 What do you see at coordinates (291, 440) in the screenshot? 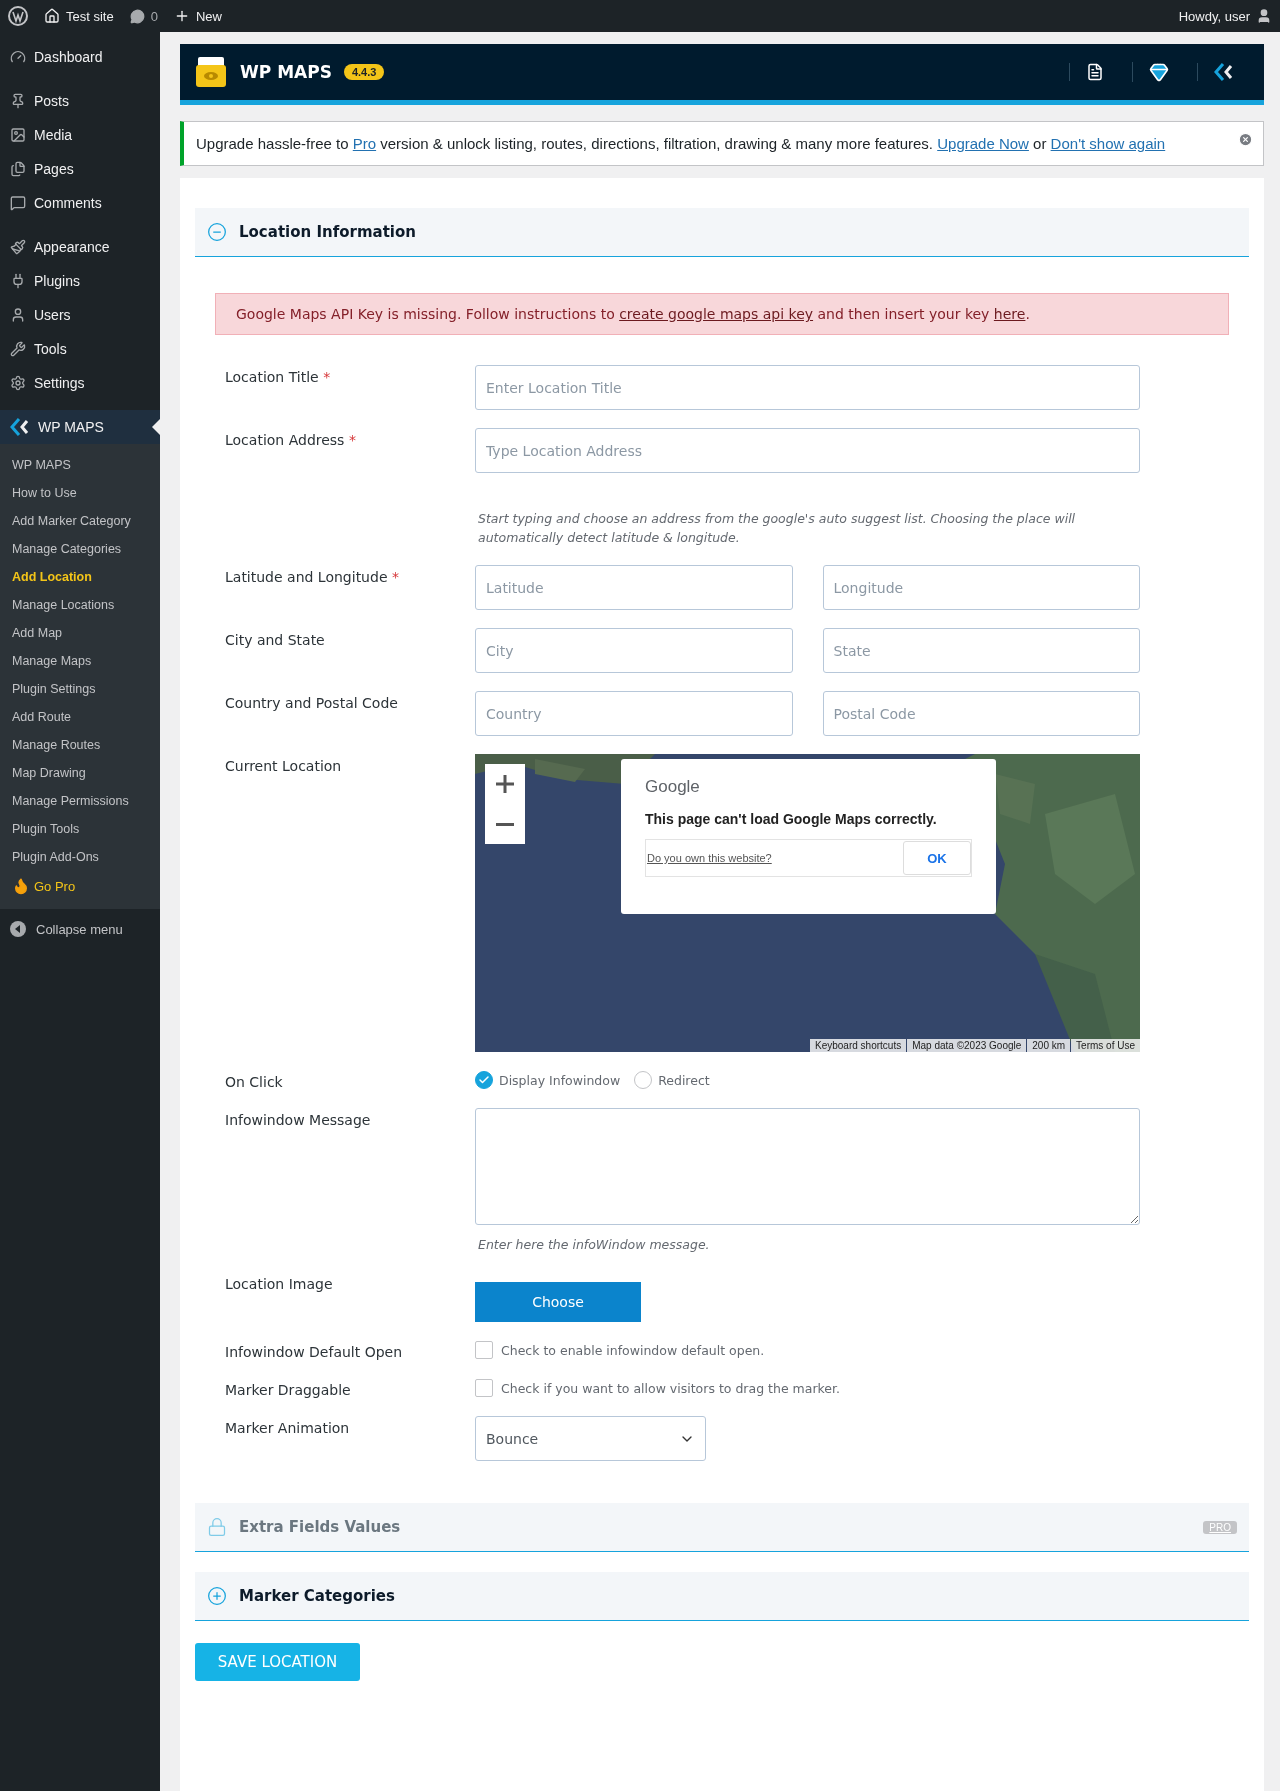
I see `field-label: Location Address *` at bounding box center [291, 440].